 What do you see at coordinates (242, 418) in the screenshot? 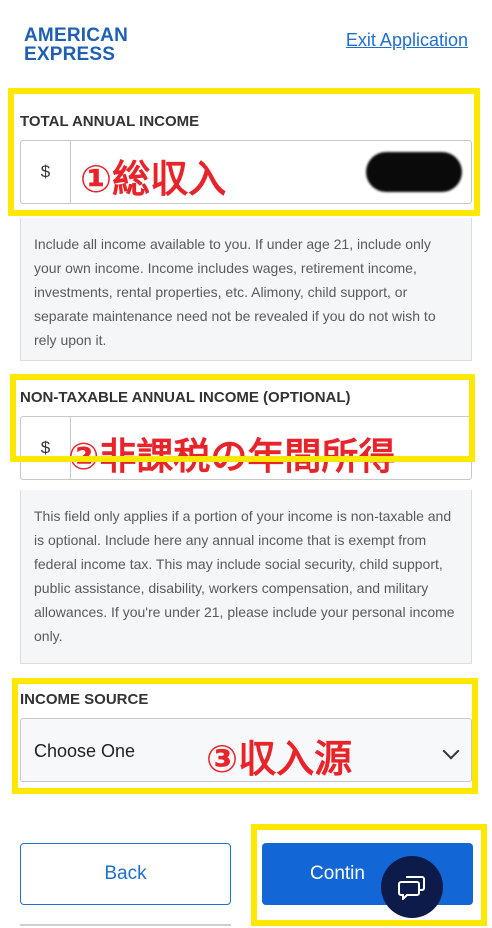
I see `highlight-nontaxable-income` at bounding box center [242, 418].